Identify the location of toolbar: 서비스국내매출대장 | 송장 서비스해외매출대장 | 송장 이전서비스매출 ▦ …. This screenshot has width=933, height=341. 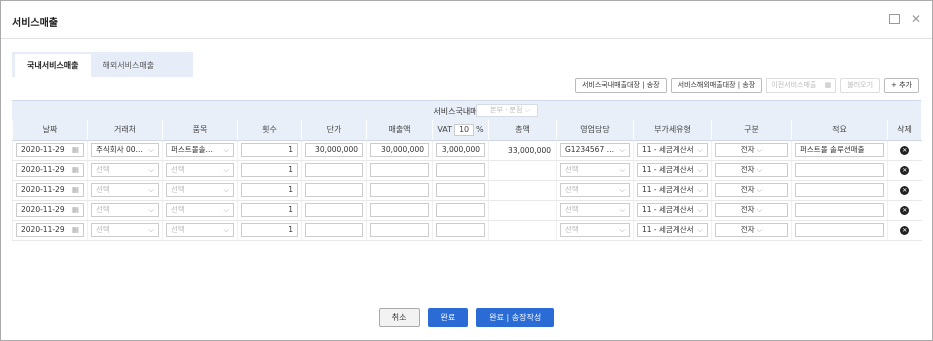
(746, 85).